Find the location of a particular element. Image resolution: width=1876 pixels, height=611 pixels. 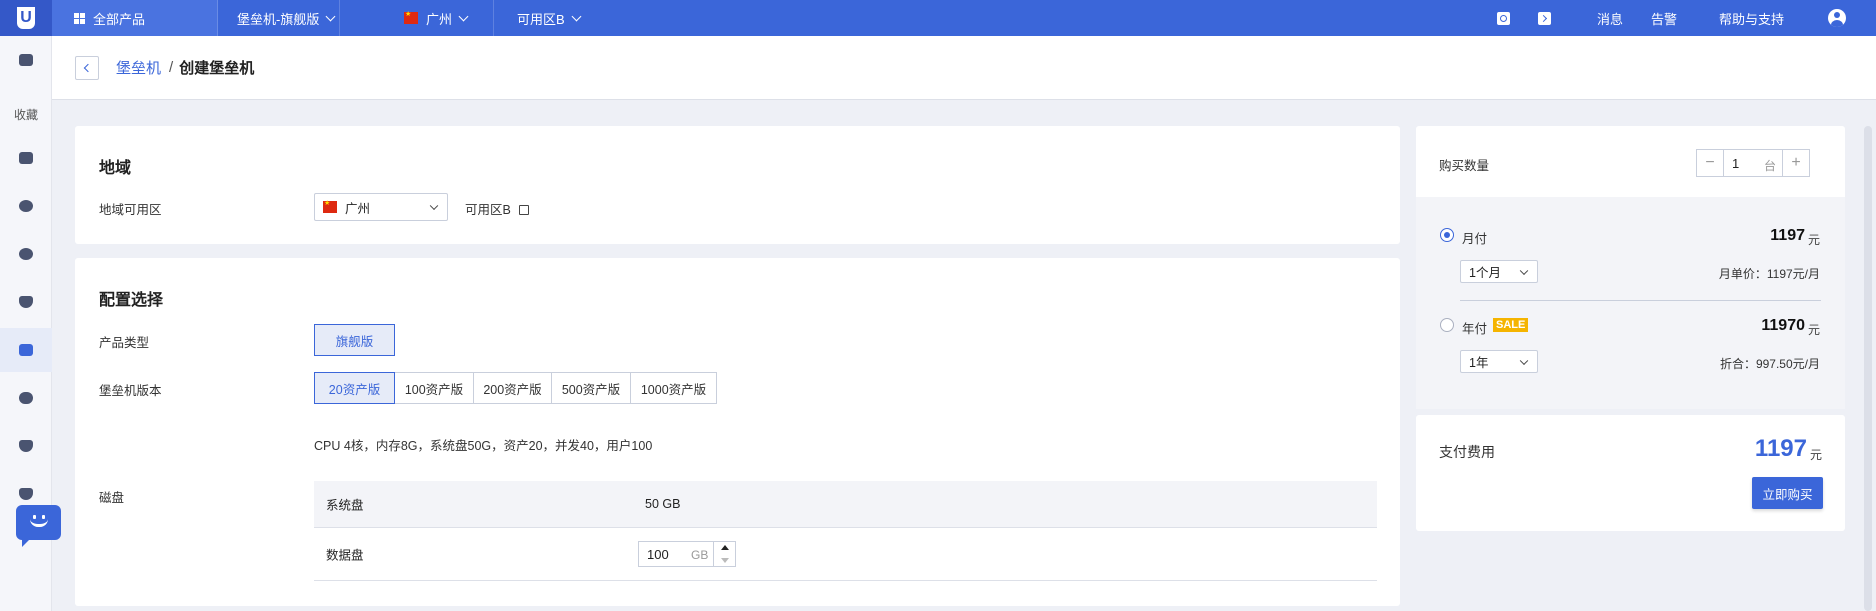

all-products-menu: 全部产品 is located at coordinates (135, 18).